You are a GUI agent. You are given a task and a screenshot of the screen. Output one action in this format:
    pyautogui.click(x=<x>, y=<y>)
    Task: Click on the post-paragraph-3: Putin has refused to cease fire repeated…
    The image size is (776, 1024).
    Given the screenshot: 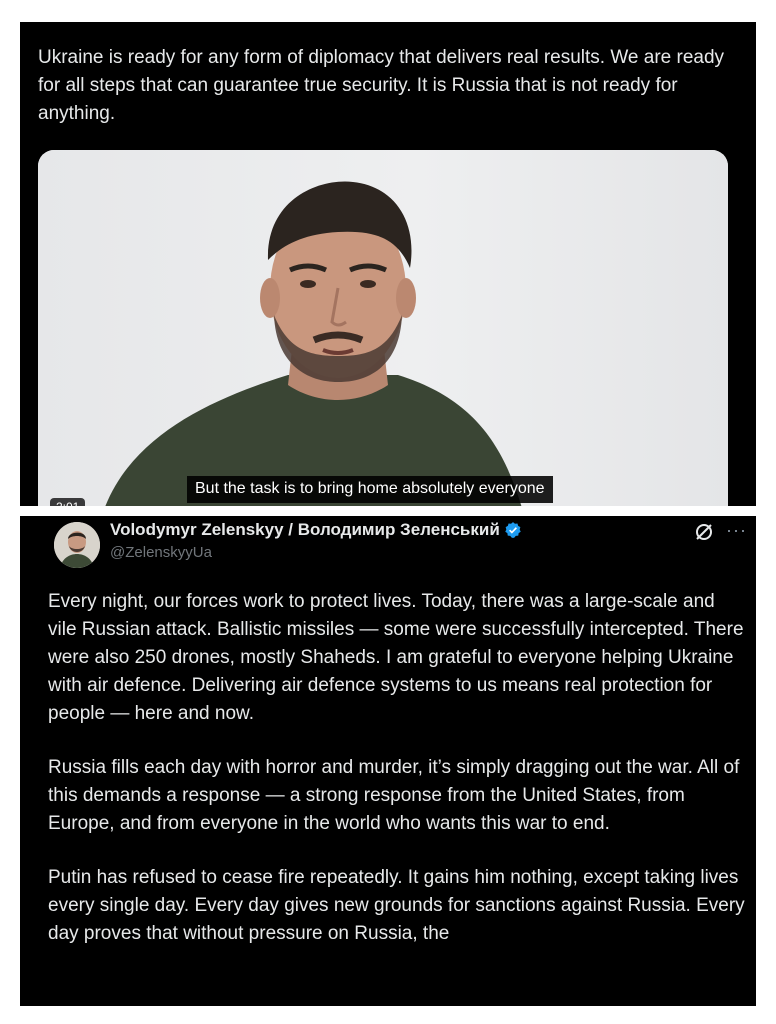 What is the action you would take?
    pyautogui.click(x=396, y=905)
    